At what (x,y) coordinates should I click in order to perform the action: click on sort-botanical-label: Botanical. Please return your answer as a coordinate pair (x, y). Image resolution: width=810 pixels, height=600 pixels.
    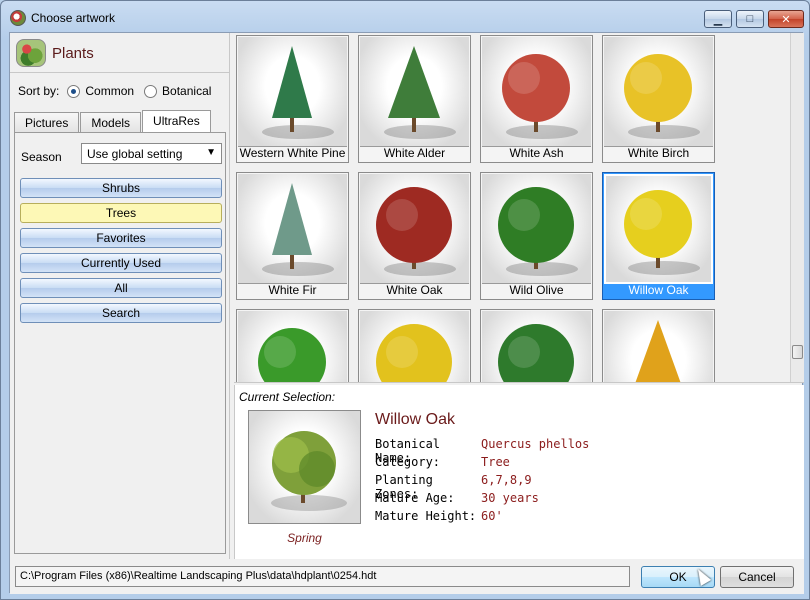
    Looking at the image, I should click on (186, 91).